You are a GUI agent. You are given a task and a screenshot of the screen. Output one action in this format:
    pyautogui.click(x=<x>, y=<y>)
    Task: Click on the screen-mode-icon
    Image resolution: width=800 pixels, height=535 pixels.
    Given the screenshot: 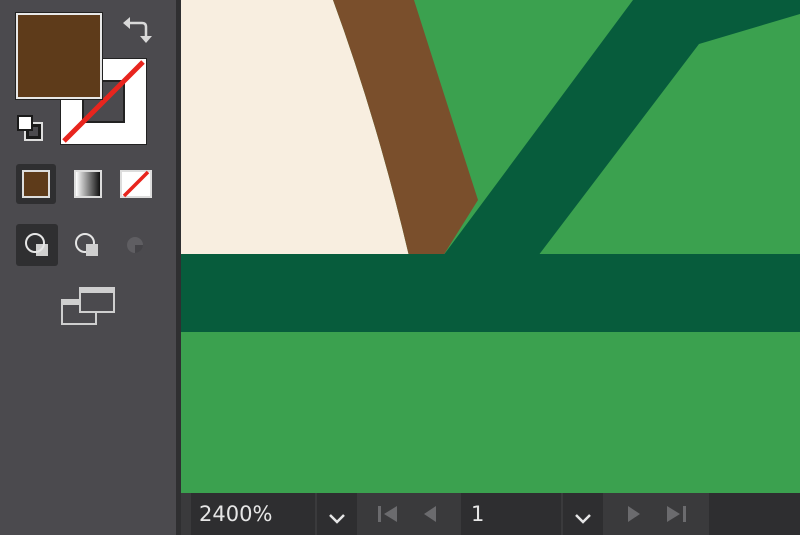 What is the action you would take?
    pyautogui.click(x=88, y=307)
    